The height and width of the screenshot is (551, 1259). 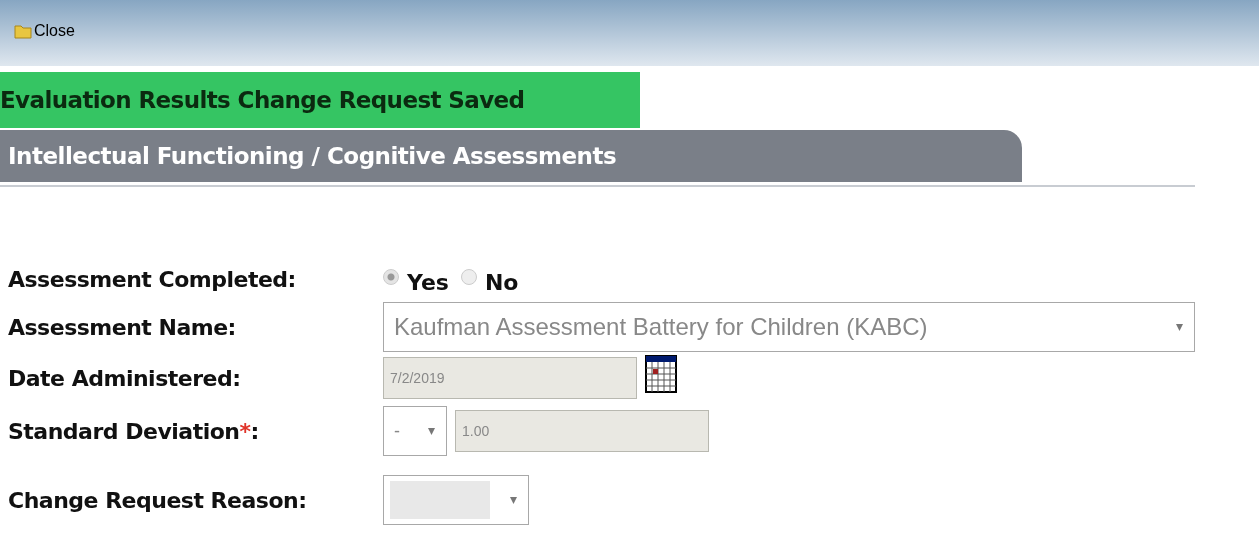 I want to click on field-label: Change Request Reason:, so click(x=158, y=500).